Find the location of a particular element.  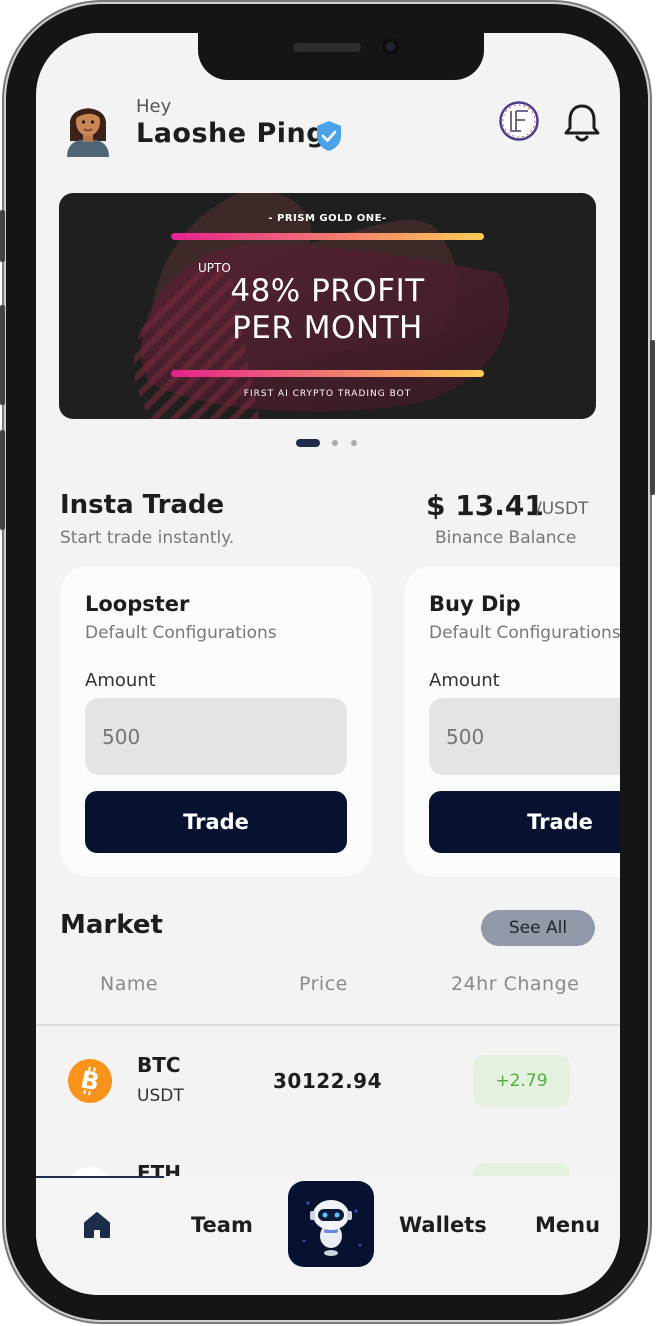

coin-quote: USDT is located at coordinates (160, 1096).